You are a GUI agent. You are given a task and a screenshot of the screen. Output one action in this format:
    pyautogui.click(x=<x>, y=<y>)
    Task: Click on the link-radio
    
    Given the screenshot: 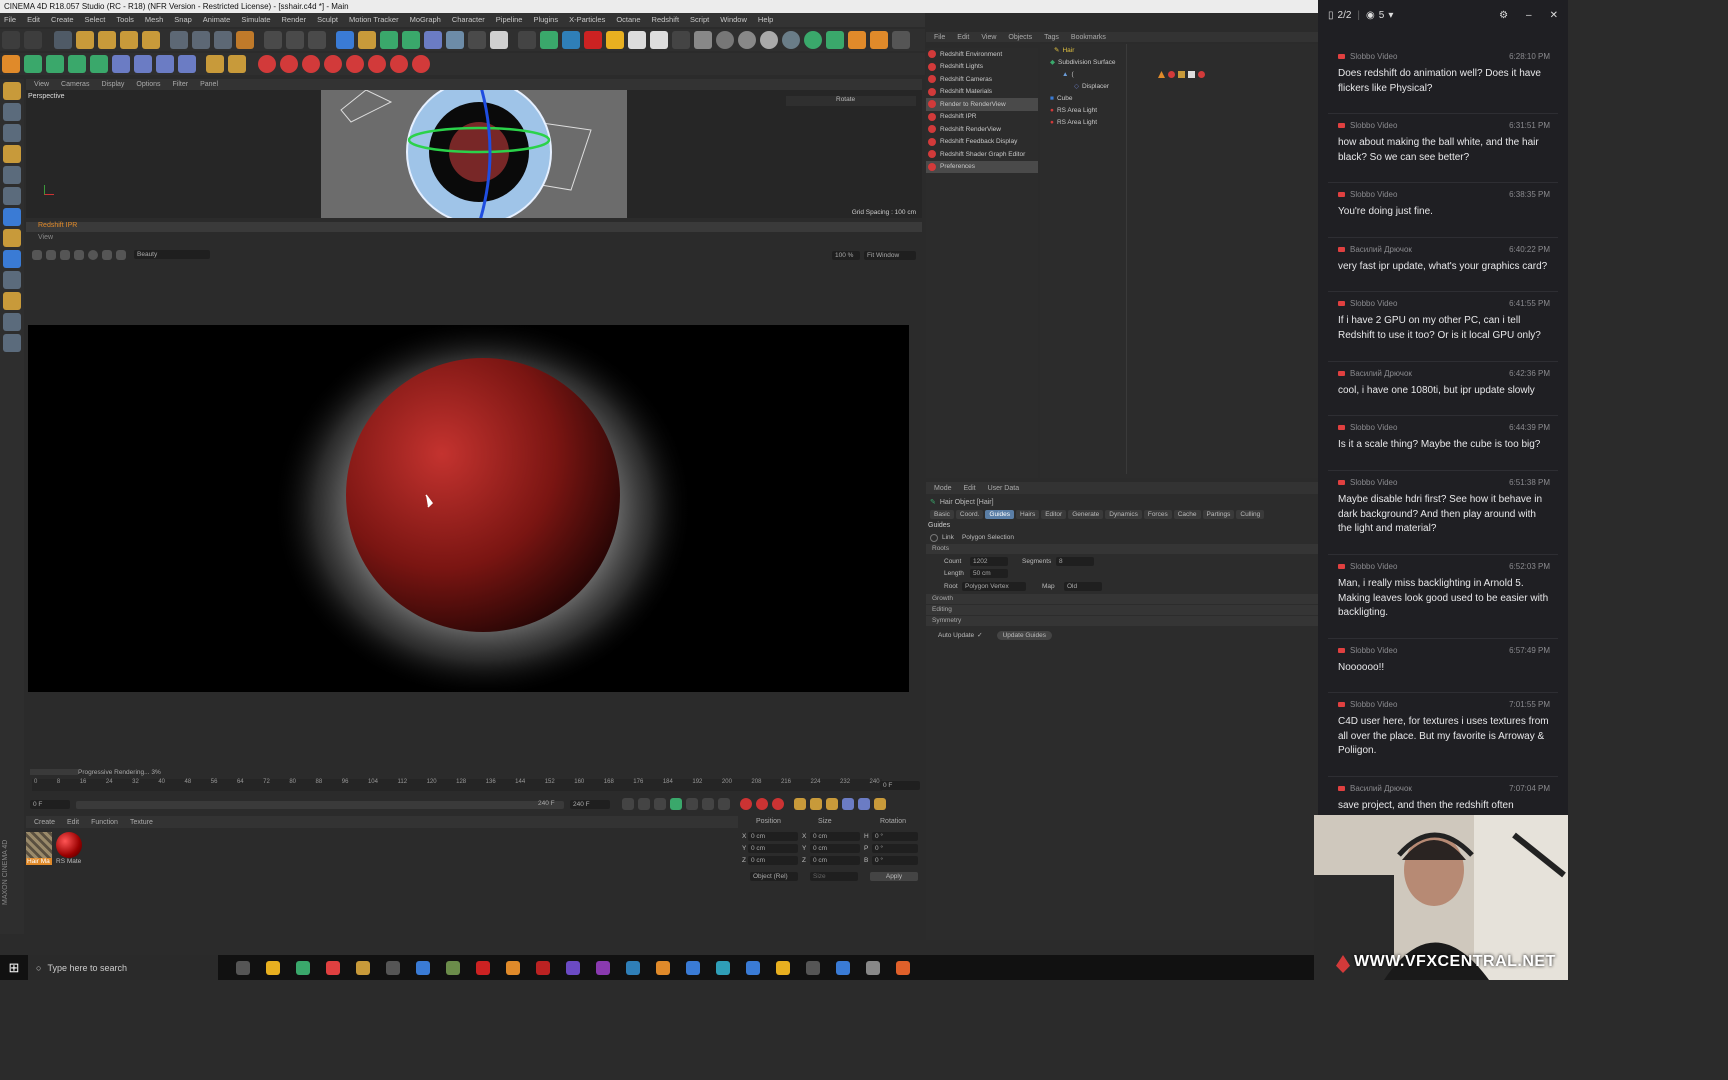 What is the action you would take?
    pyautogui.click(x=934, y=537)
    